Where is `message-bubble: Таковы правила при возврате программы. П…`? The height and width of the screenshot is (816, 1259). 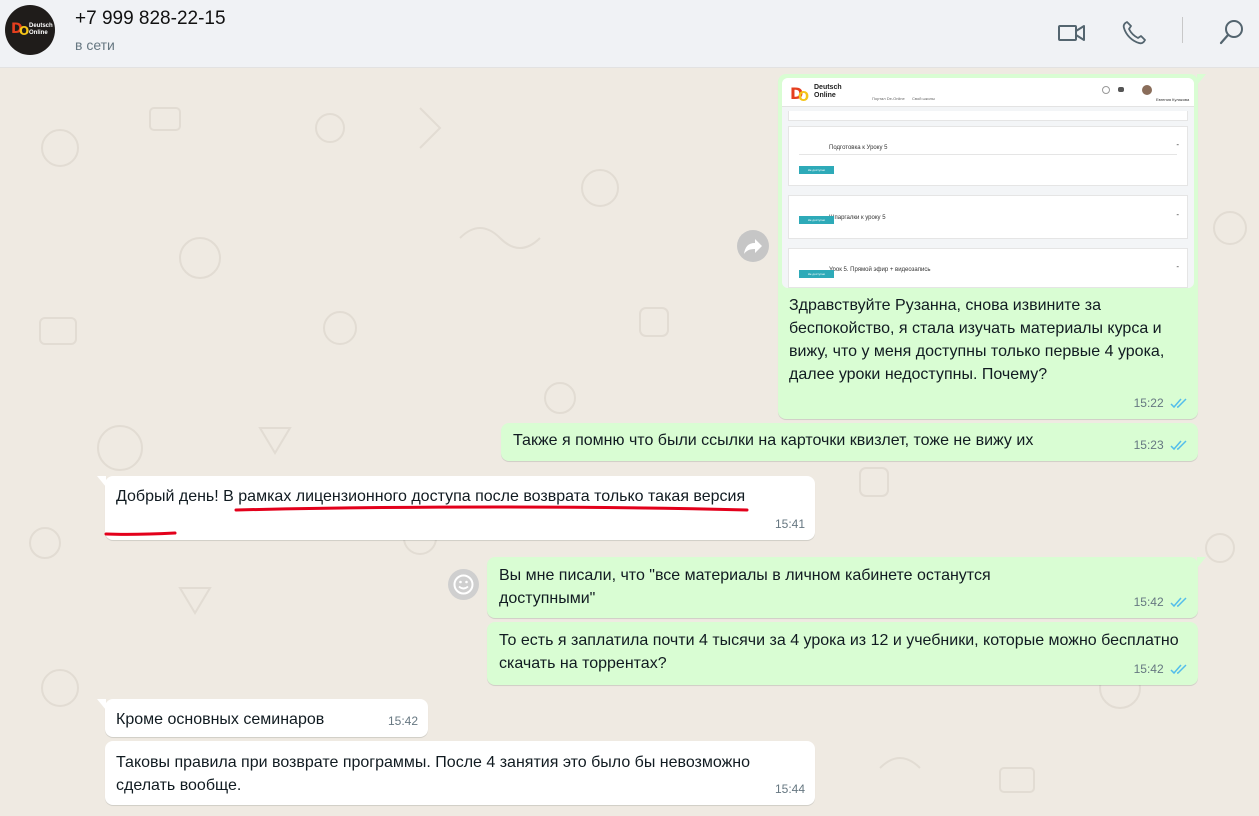 message-bubble: Таковы правила при возврате программы. П… is located at coordinates (460, 773).